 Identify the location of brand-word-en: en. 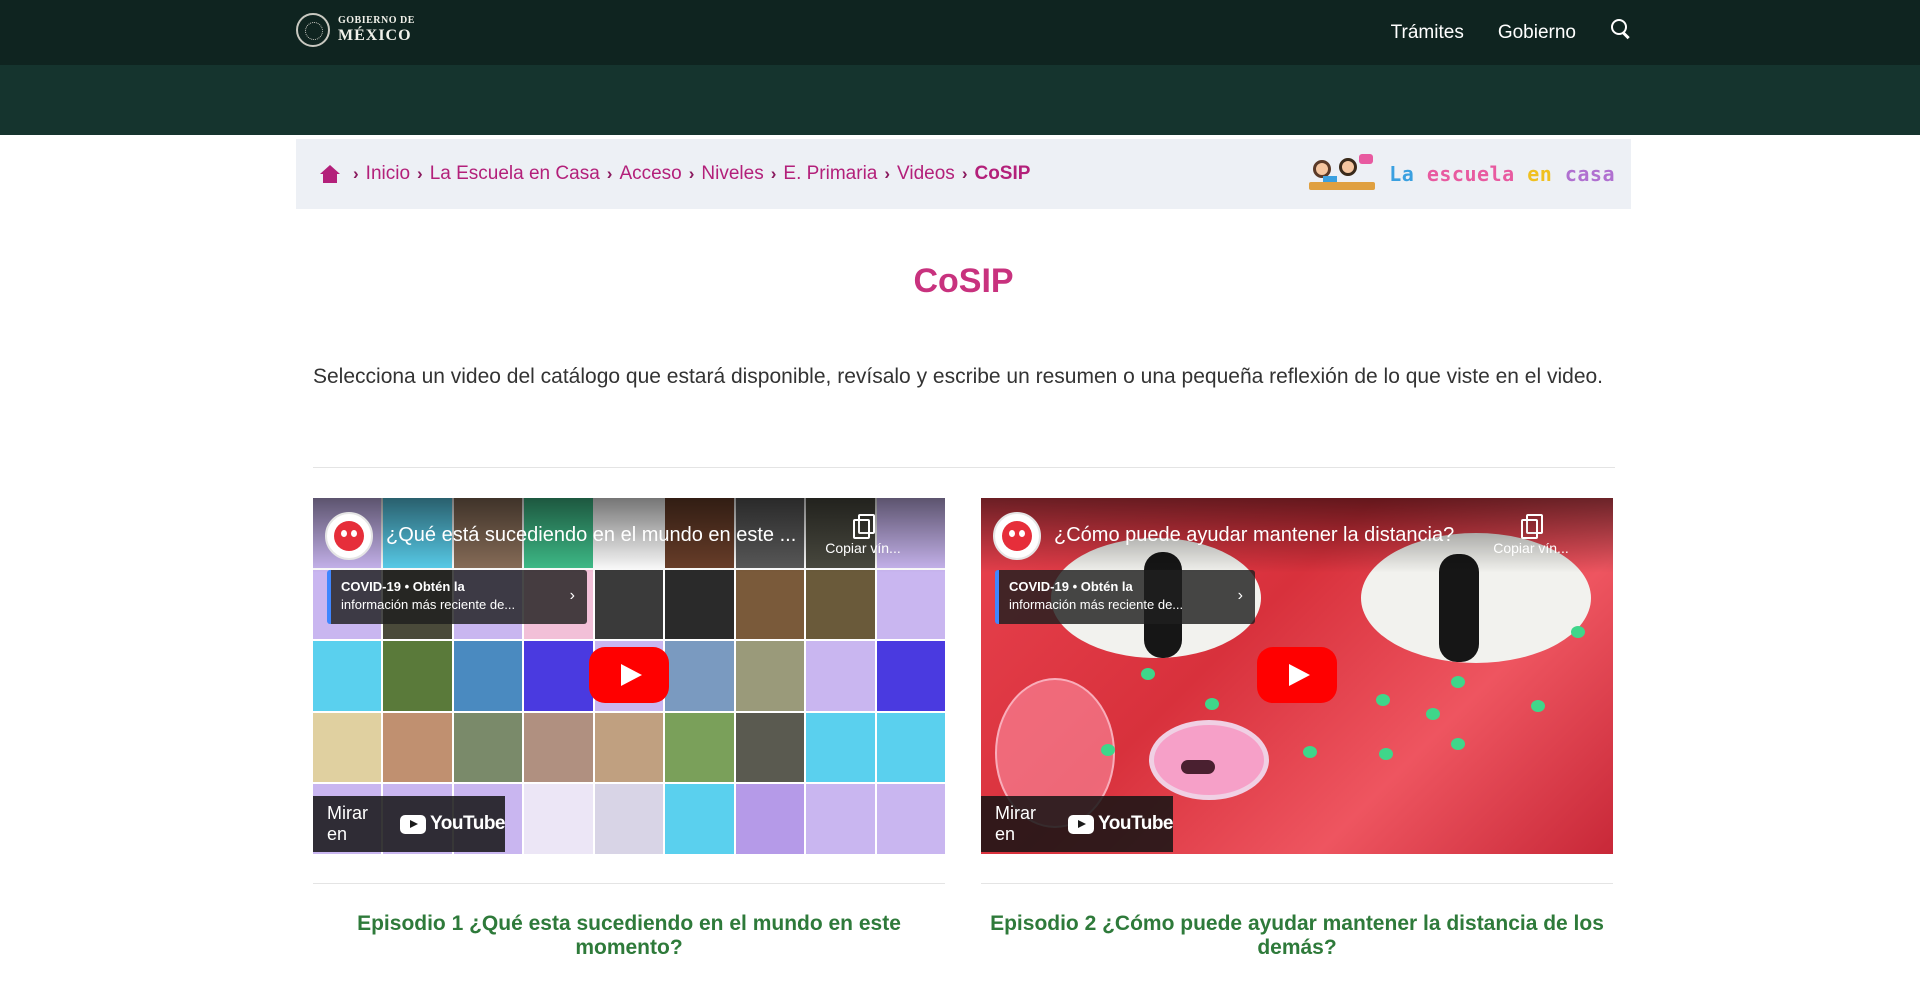
(1540, 174).